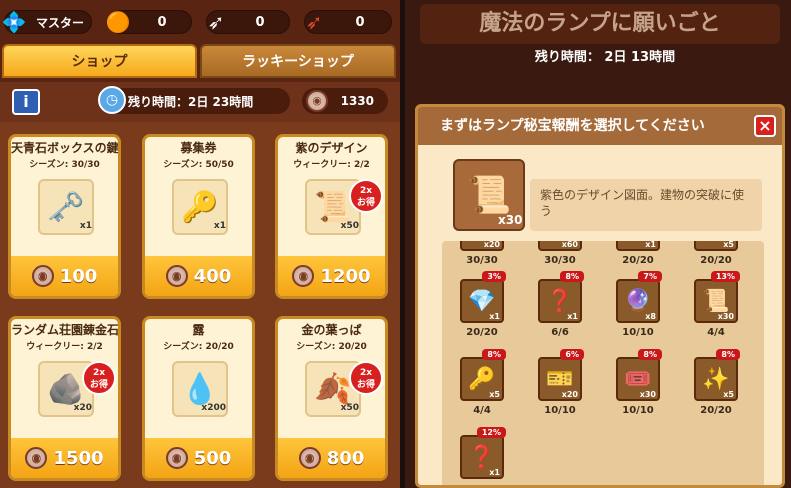 Image resolution: width=791 pixels, height=488 pixels. I want to click on rank-label: マスター, so click(59, 22).